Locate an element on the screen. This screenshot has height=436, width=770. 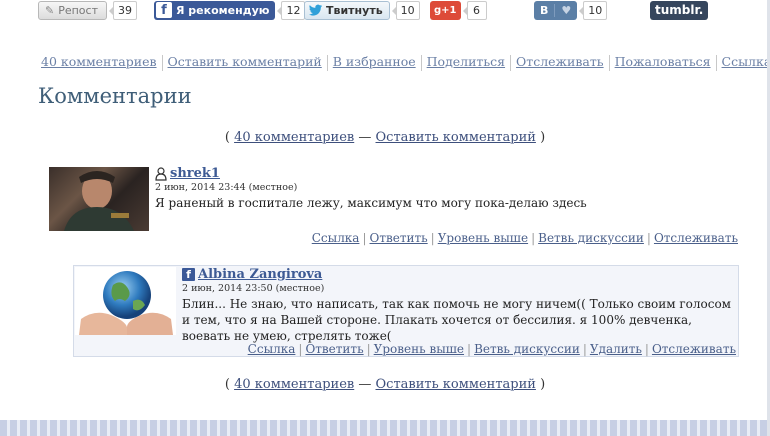
heart-icon: ♥ is located at coordinates (566, 10).